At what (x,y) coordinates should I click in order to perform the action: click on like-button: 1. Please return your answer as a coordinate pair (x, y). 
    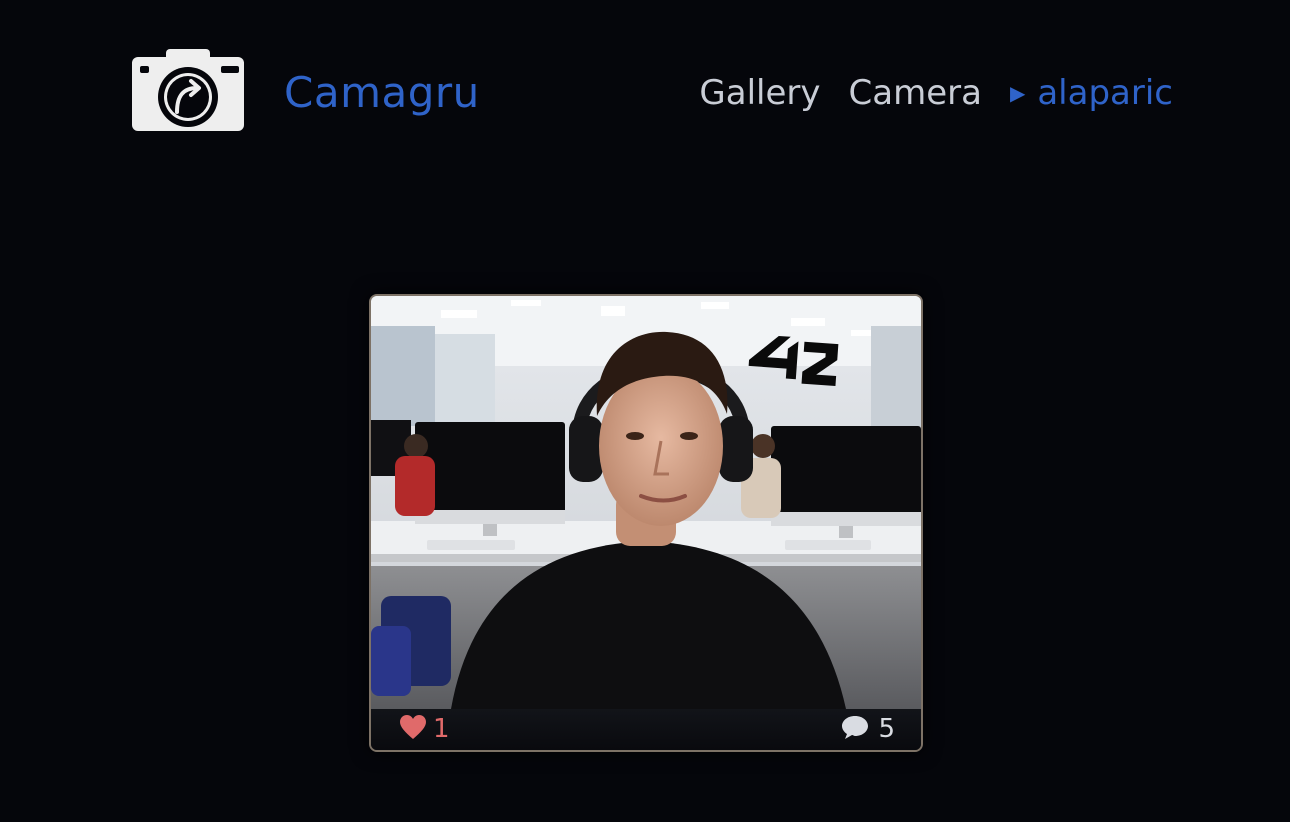
    Looking at the image, I should click on (424, 729).